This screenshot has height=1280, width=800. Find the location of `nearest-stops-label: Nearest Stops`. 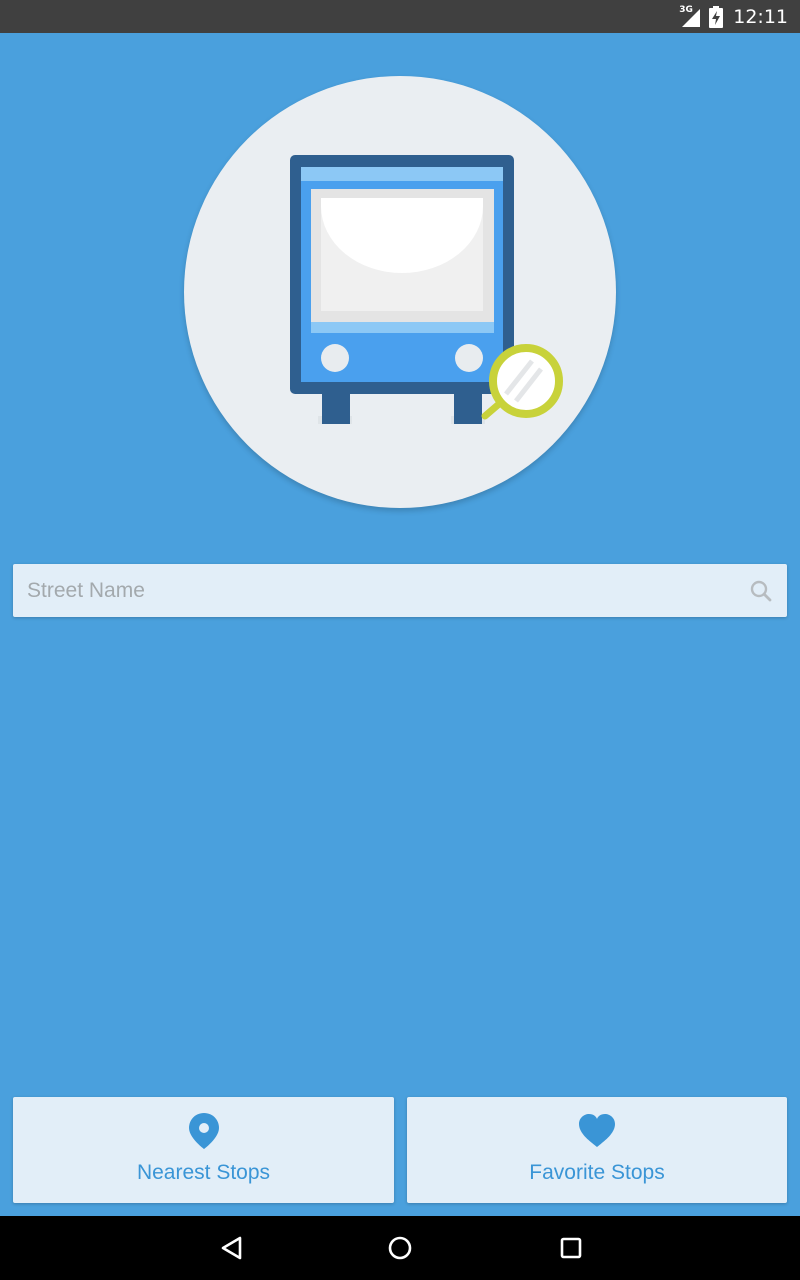

nearest-stops-label: Nearest Stops is located at coordinates (203, 1172).